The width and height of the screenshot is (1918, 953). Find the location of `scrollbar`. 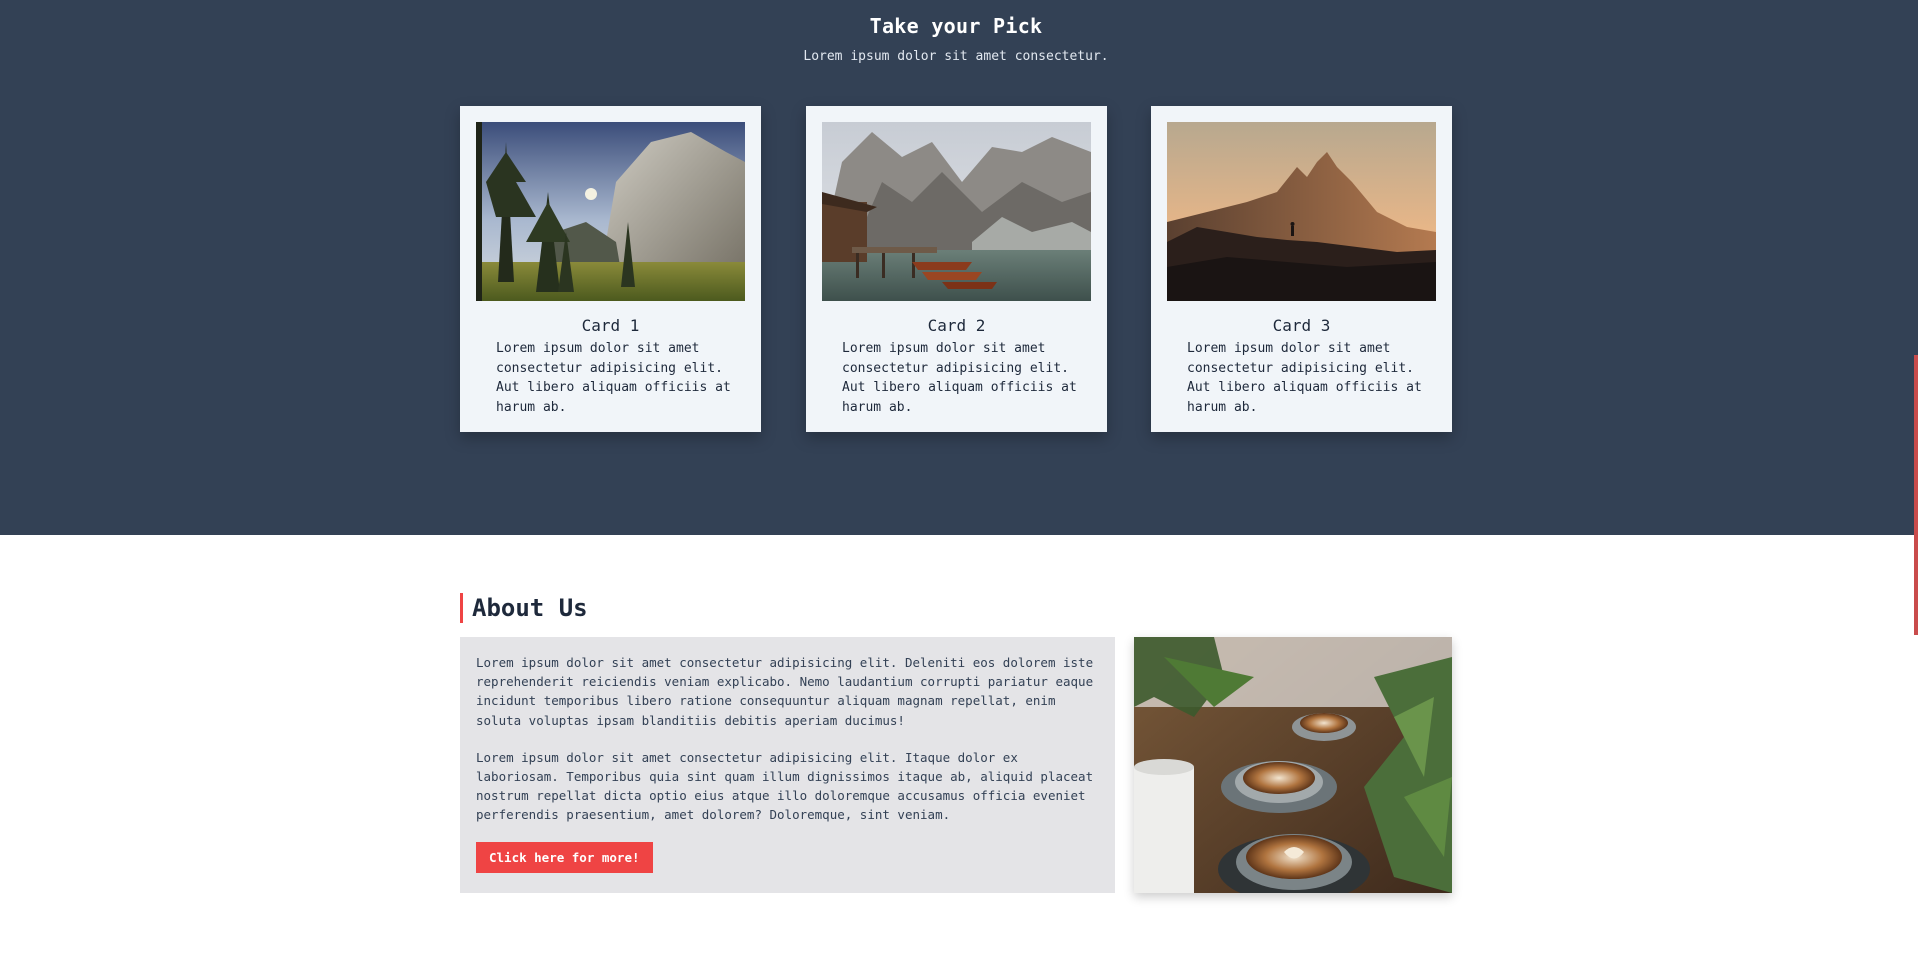

scrollbar is located at coordinates (1915, 476).